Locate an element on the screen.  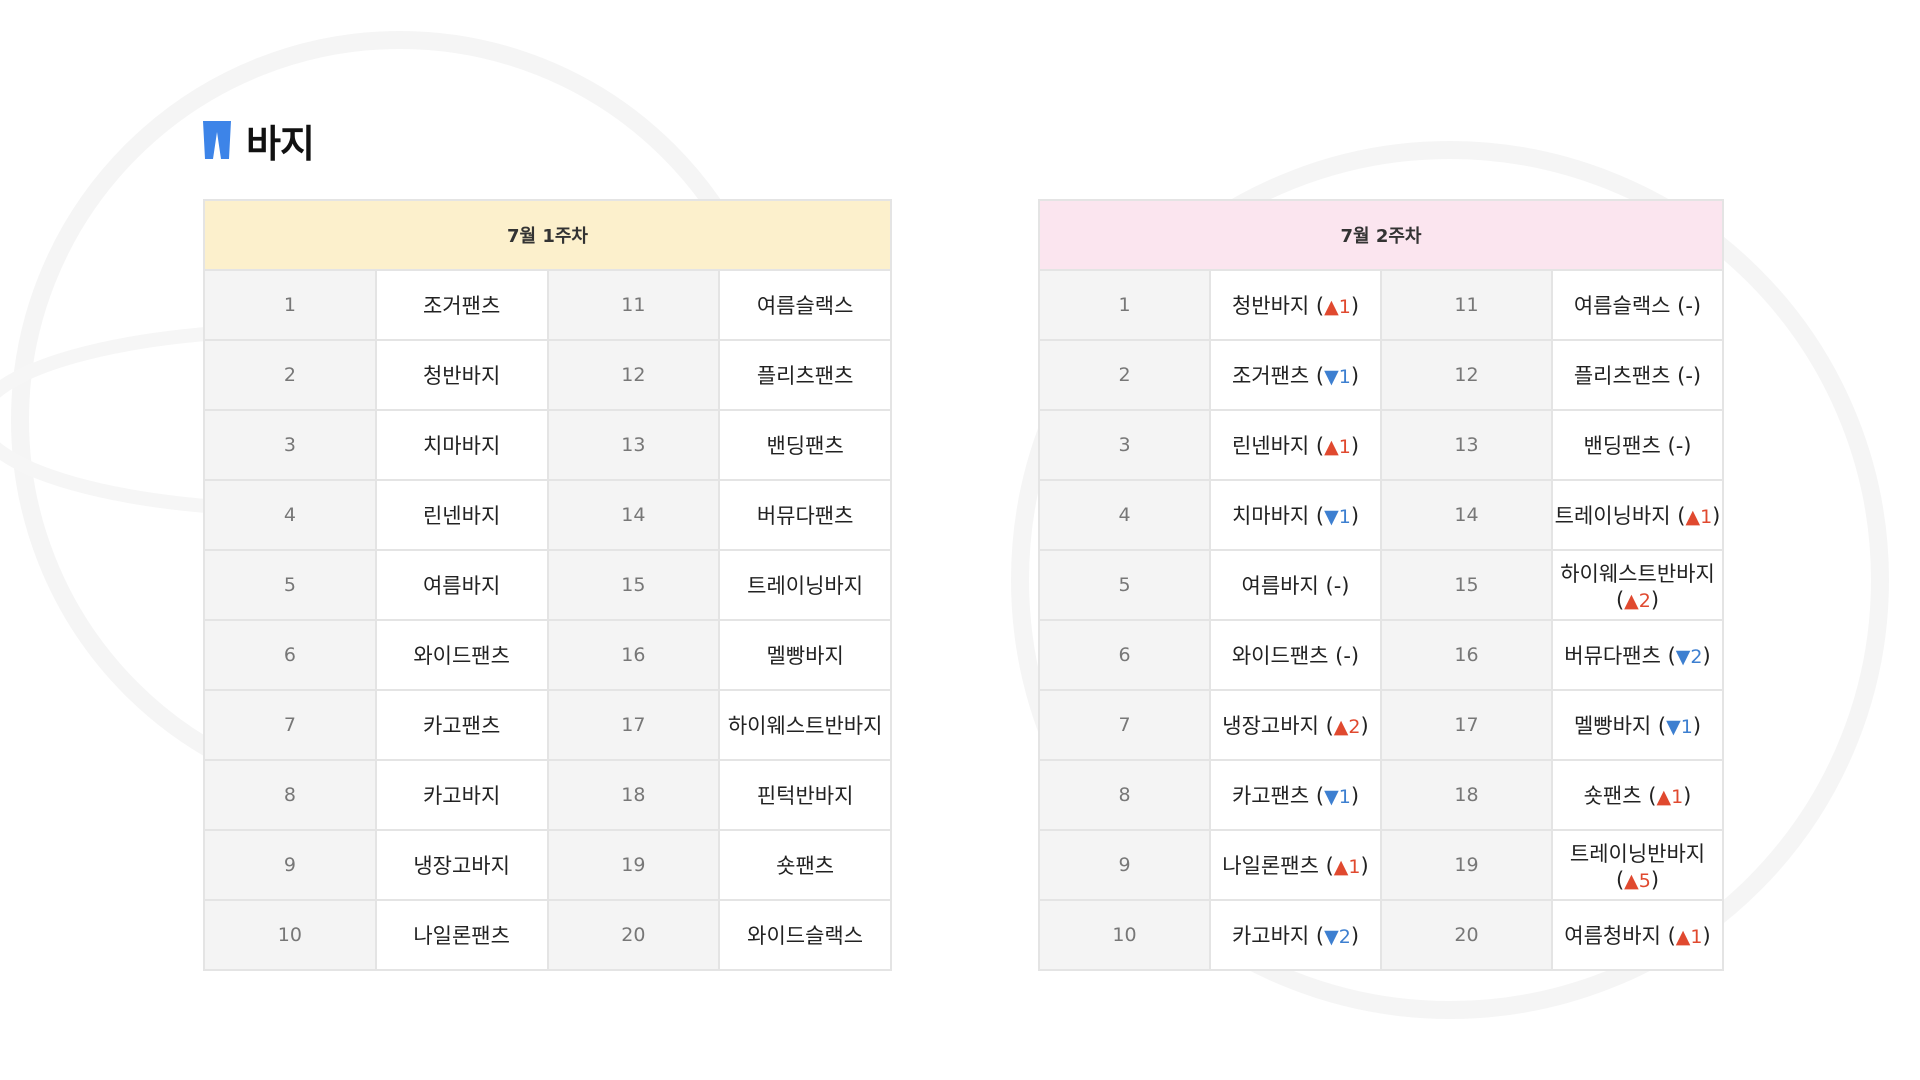
rank-number: 9 is located at coordinates (290, 865).